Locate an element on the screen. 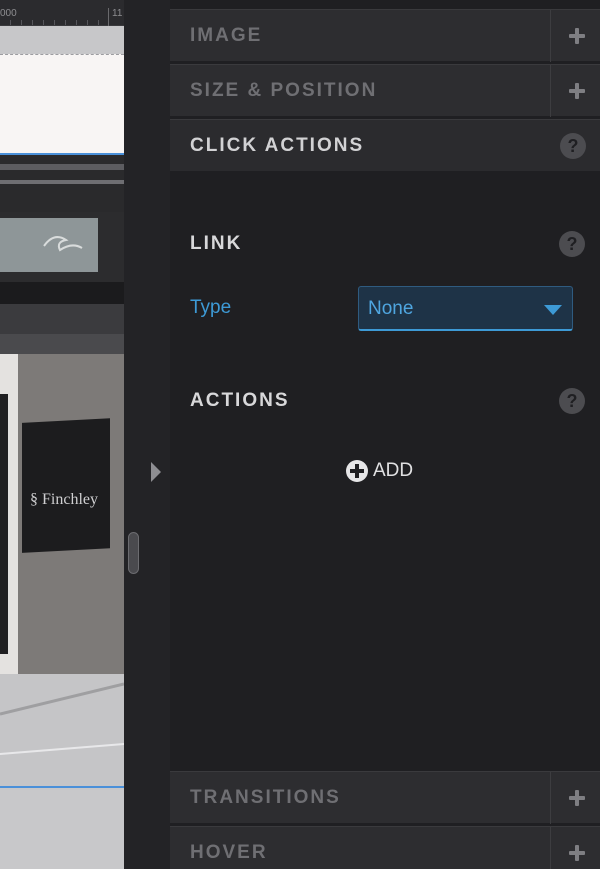 Image resolution: width=600 pixels, height=869 pixels. selection-border-top is located at coordinates (62, 154).